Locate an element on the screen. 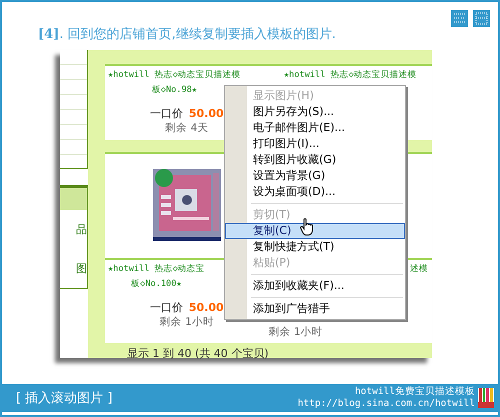 This screenshot has height=417, width=500. menu-item: 复制快捷方式(T) is located at coordinates (315, 247).